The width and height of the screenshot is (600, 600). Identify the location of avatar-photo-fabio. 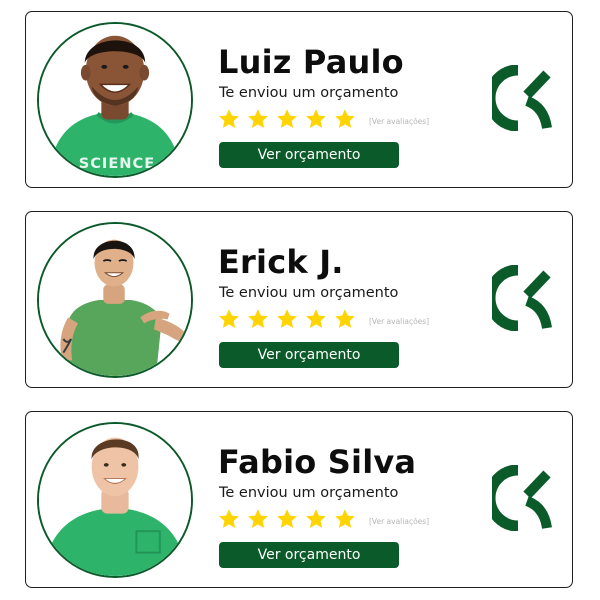
(115, 500).